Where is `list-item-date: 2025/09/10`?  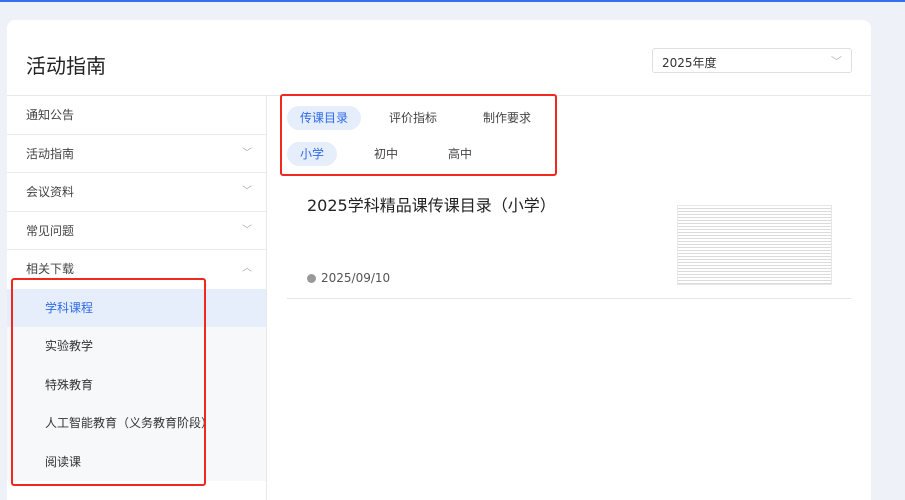 list-item-date: 2025/09/10 is located at coordinates (348, 278).